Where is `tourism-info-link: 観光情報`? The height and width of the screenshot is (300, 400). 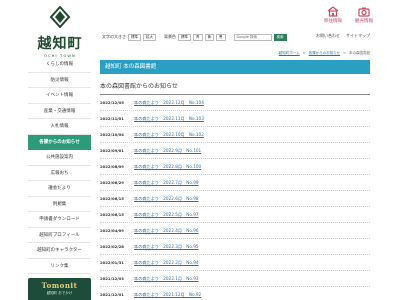 tourism-info-link: 観光情報 is located at coordinates (364, 16).